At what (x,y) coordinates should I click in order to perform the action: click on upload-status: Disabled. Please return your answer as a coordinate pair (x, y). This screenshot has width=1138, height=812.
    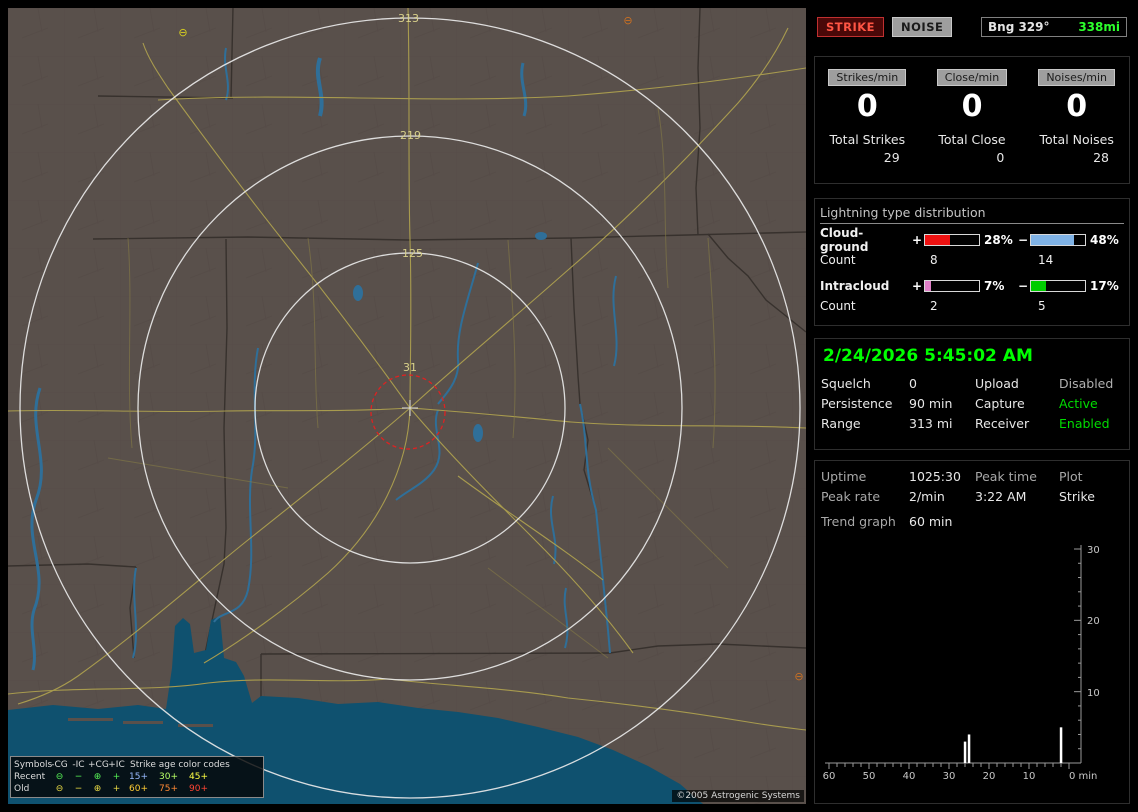
    Looking at the image, I should click on (1086, 383).